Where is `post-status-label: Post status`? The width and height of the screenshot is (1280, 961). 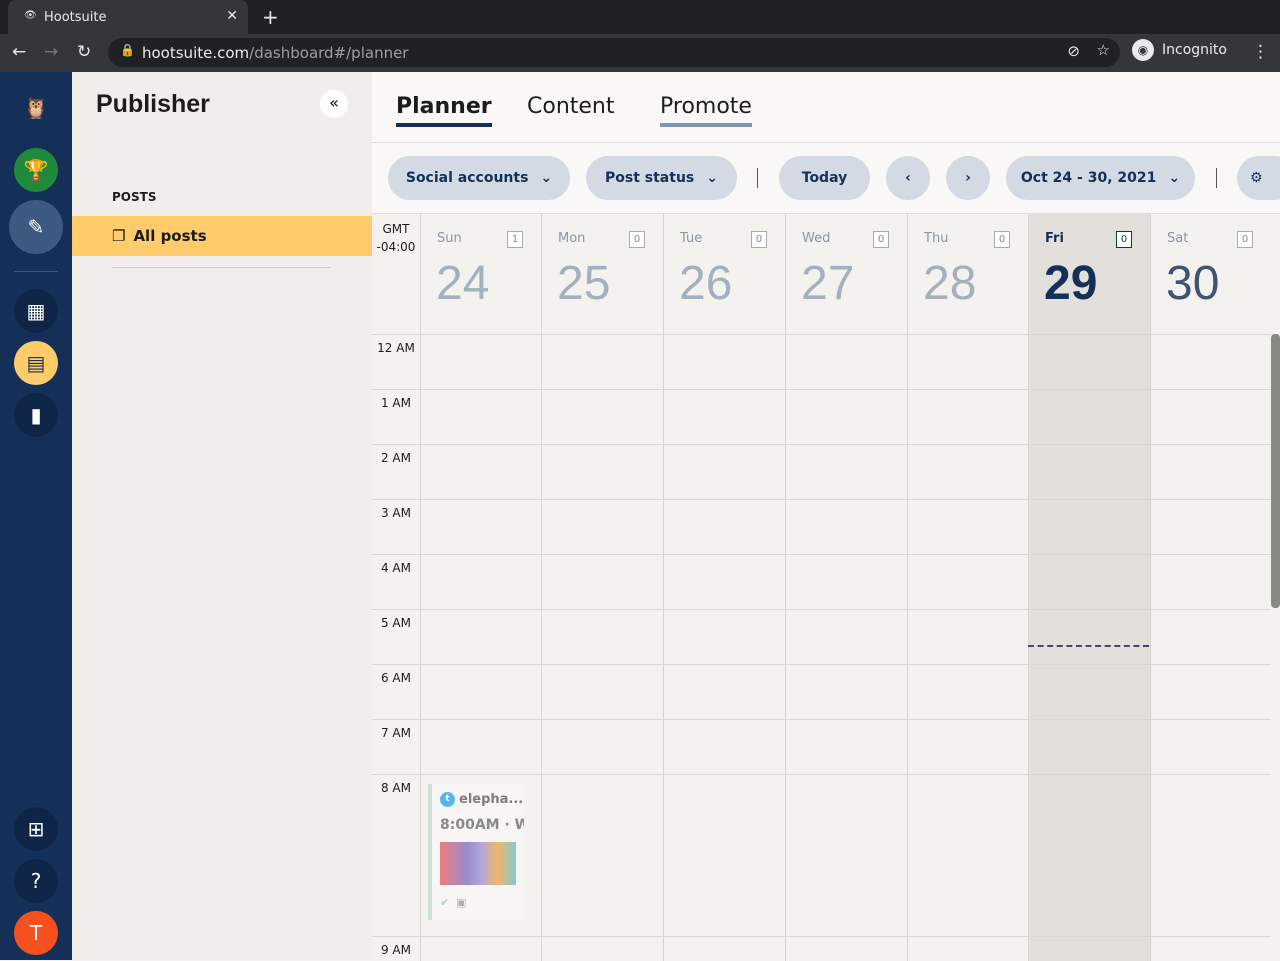 post-status-label: Post status is located at coordinates (650, 178).